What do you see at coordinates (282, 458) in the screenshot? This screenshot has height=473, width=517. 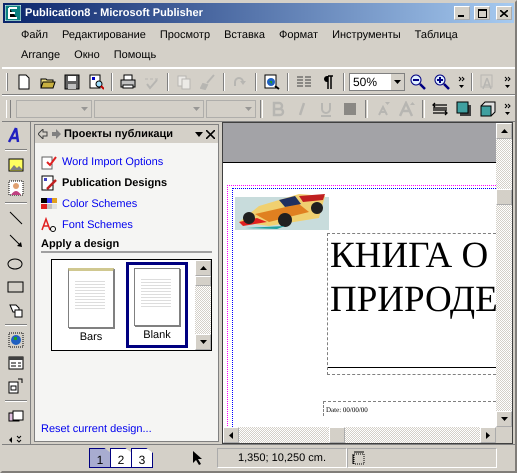 I see `position-text: 1,350; 10,250 cm.` at bounding box center [282, 458].